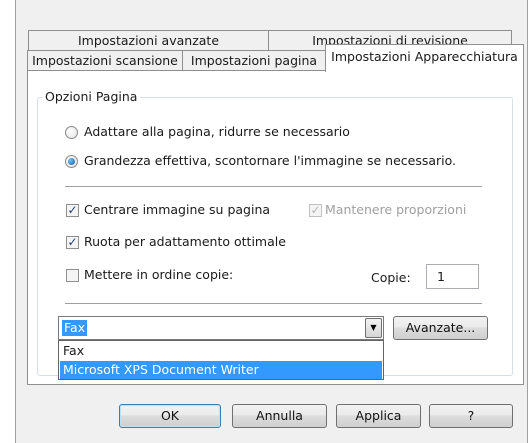 The height and width of the screenshot is (443, 530). I want to click on collate-copies-label: Mettere in ordine copie:, so click(158, 274).